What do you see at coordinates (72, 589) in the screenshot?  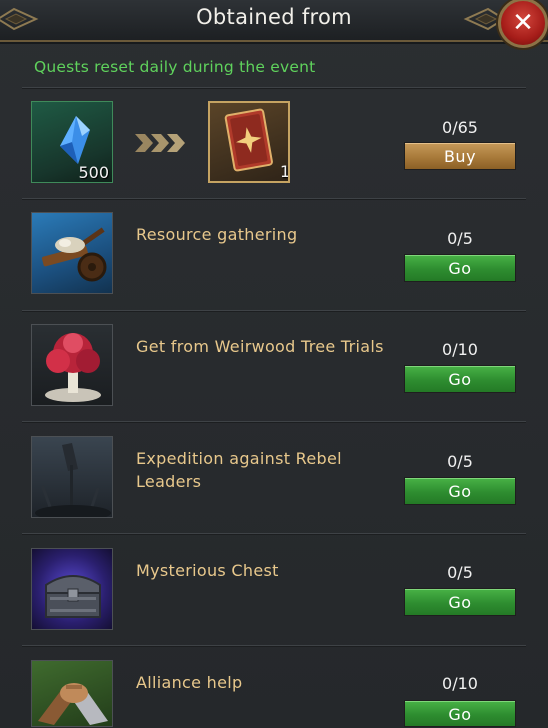 I see `treasure-chest-icon` at bounding box center [72, 589].